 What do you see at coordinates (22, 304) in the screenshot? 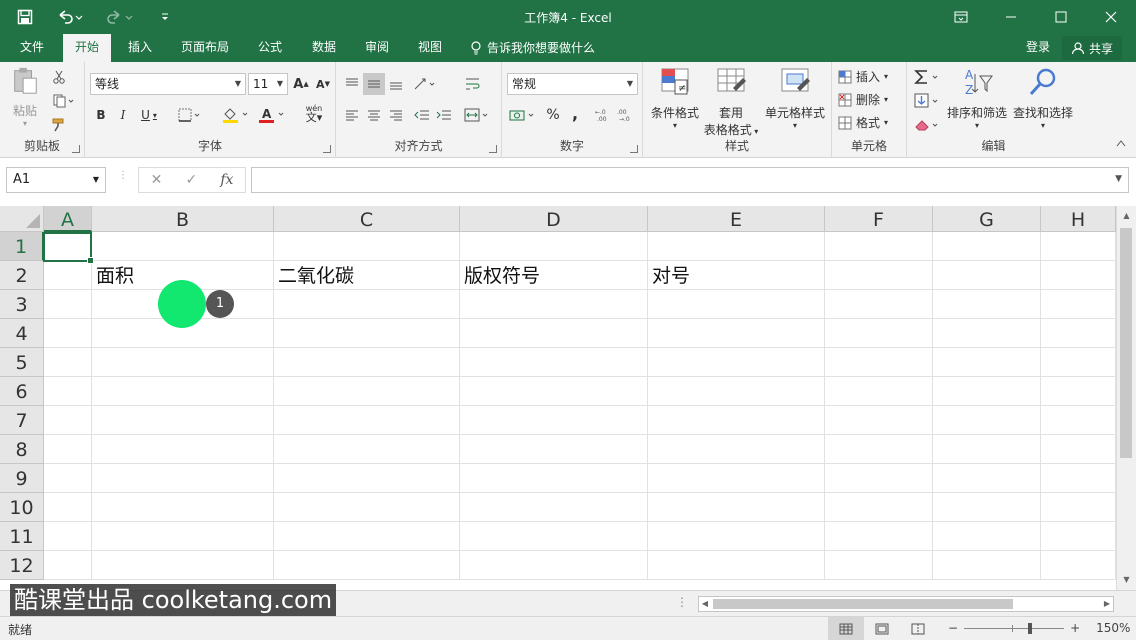
I see `row-header-3: 3` at bounding box center [22, 304].